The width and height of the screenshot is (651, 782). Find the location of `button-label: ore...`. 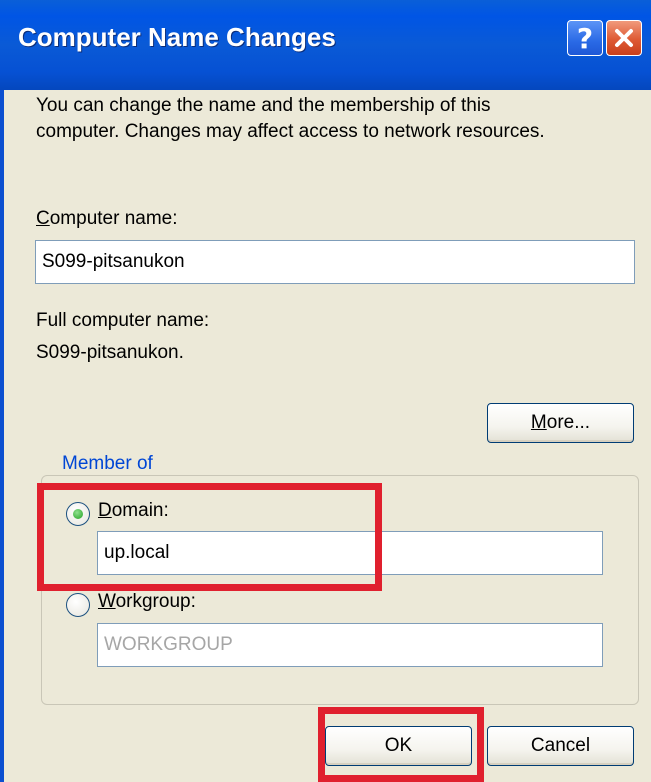

button-label: ore... is located at coordinates (568, 422).